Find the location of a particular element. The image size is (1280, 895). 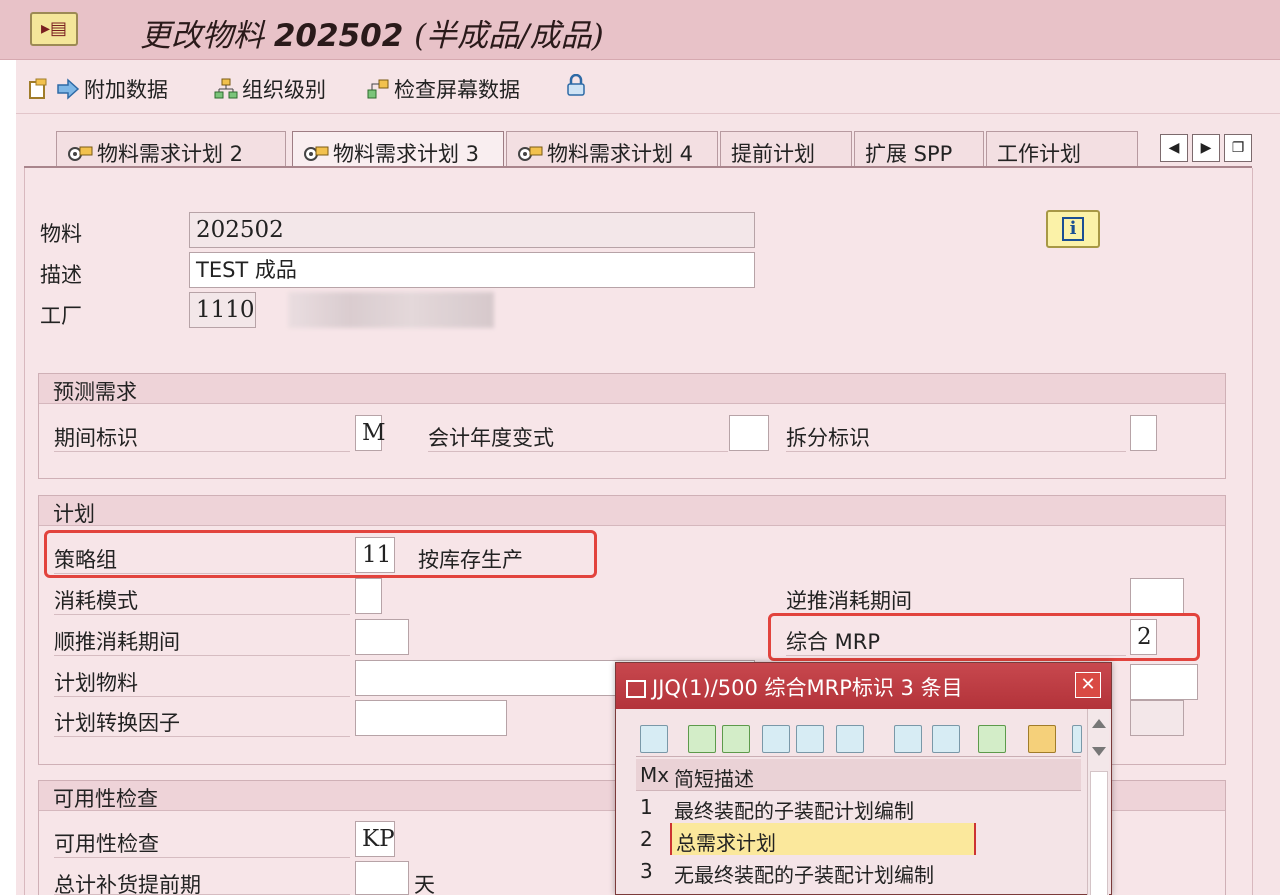

more-icon is located at coordinates (1077, 739).